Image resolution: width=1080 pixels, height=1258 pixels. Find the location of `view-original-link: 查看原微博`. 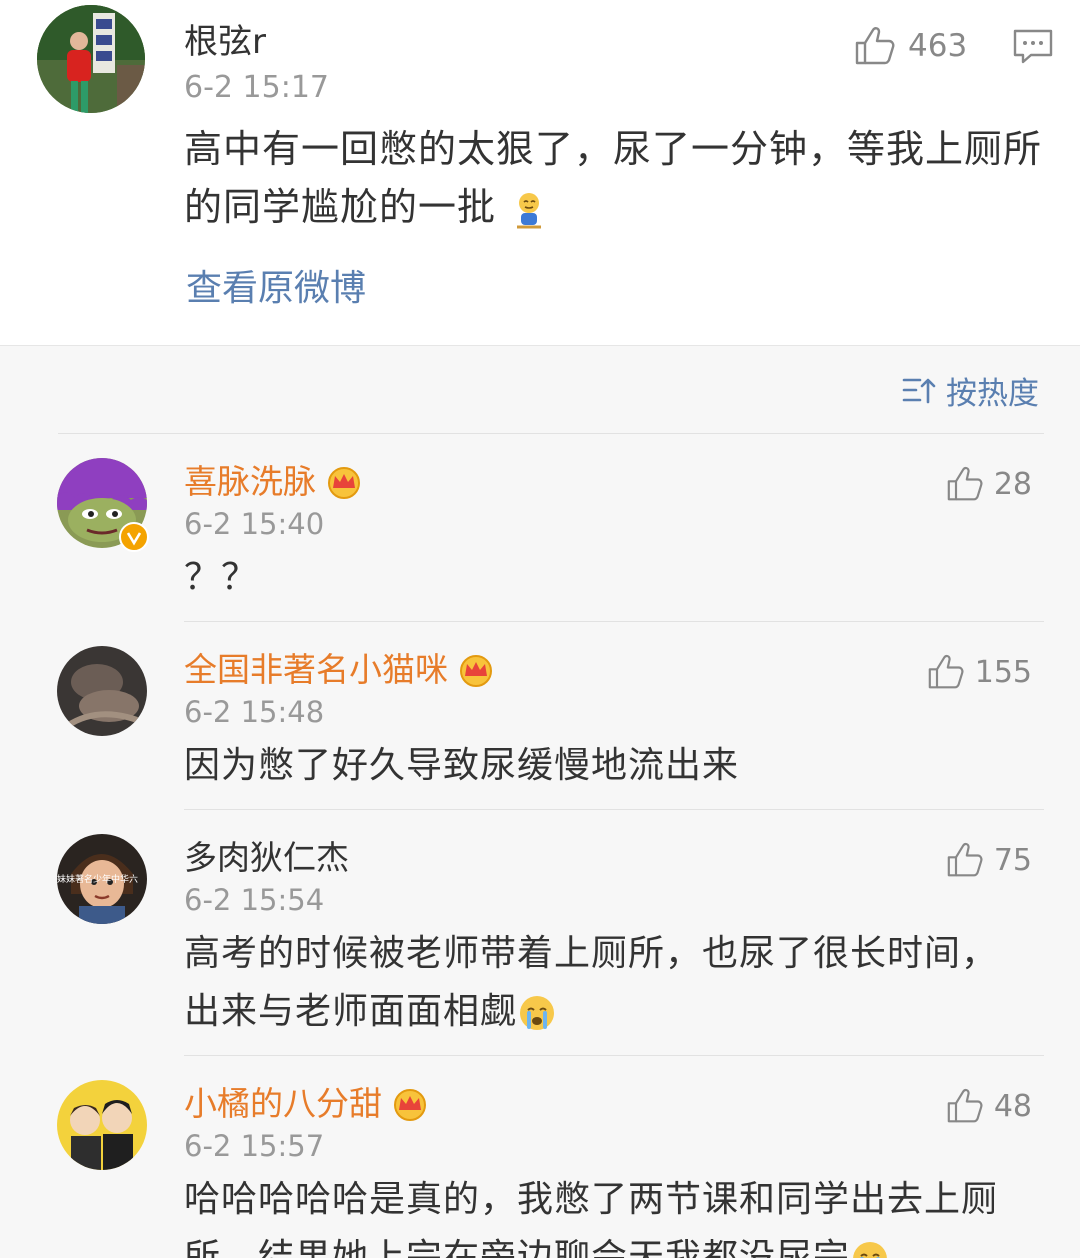

view-original-link: 查看原微博 is located at coordinates (276, 289).